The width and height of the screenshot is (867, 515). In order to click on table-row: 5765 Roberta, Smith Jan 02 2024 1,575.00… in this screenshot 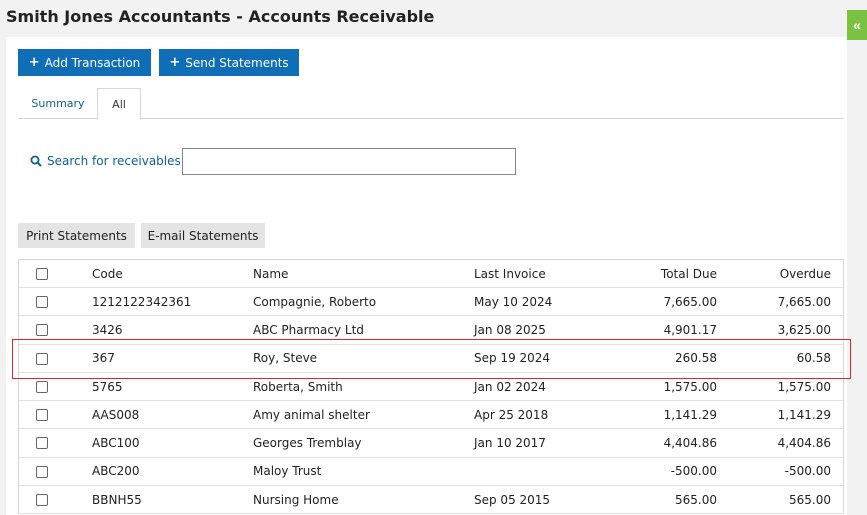, I will do `click(431, 387)`.